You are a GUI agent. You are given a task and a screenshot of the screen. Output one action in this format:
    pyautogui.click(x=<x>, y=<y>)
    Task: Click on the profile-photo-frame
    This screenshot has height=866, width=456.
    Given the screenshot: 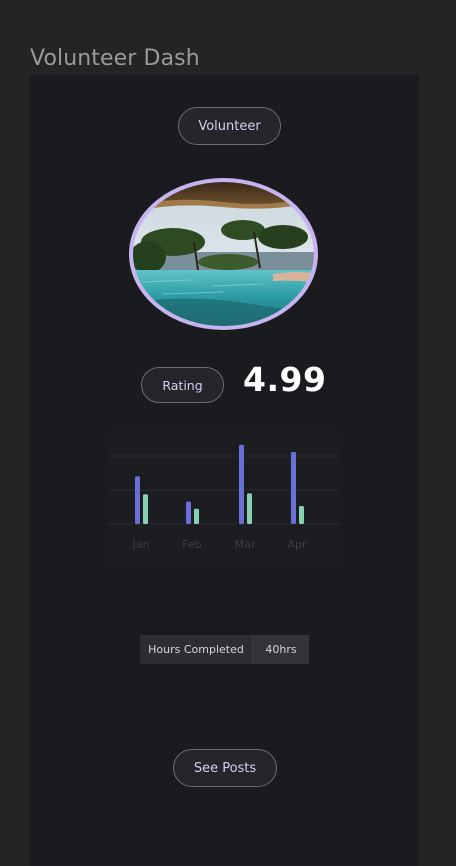 What is the action you would take?
    pyautogui.click(x=223, y=254)
    